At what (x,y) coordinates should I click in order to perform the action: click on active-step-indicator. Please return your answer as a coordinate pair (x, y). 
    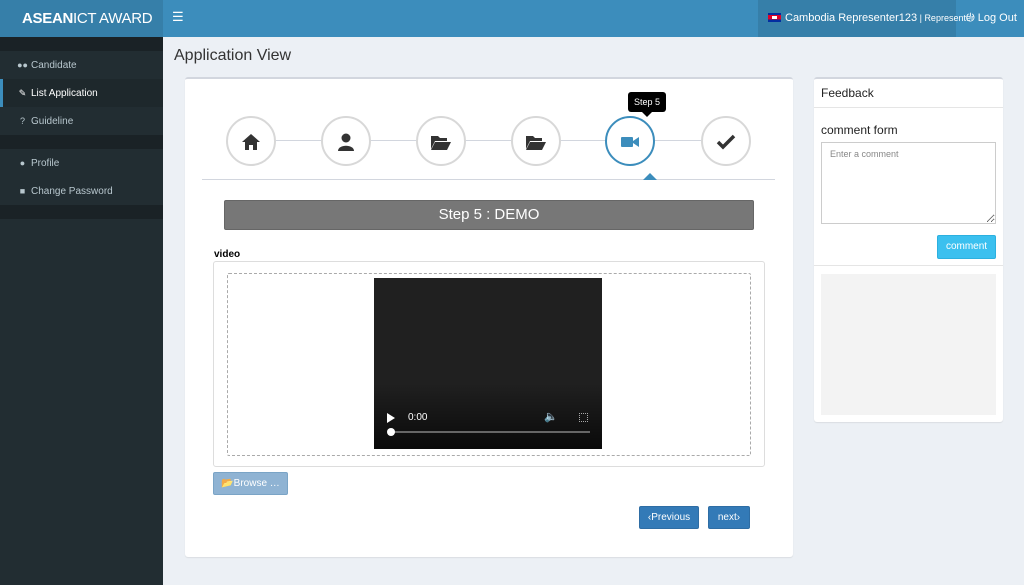
    Looking at the image, I should click on (650, 176).